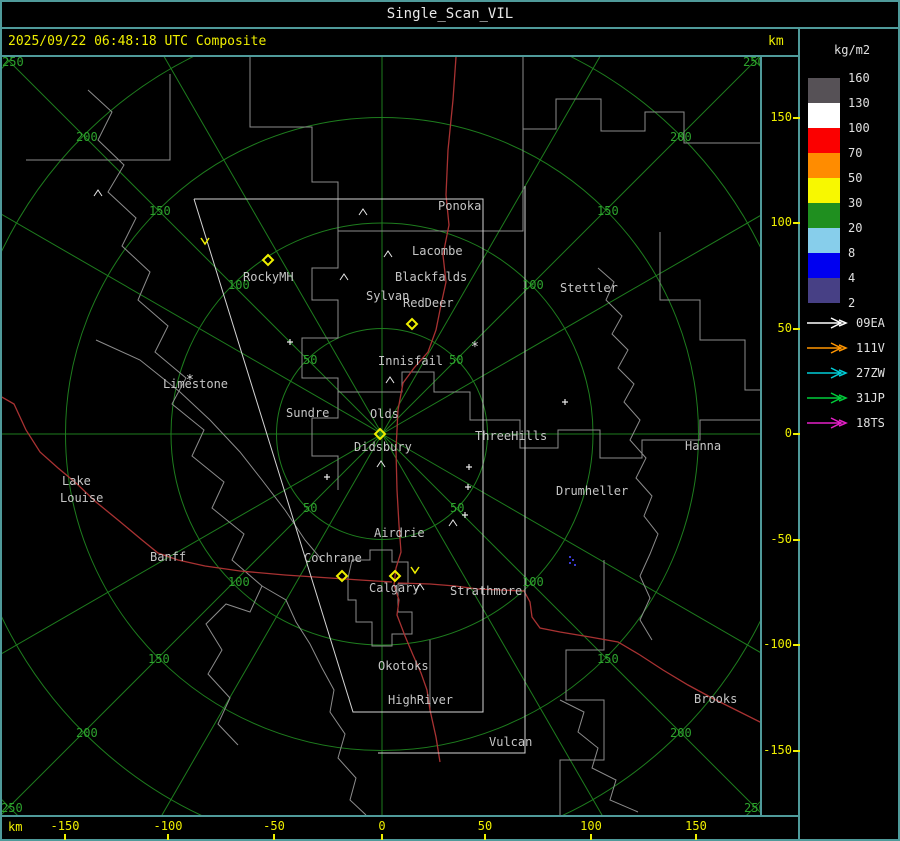 The image size is (900, 841). What do you see at coordinates (399, 829) in the screenshot?
I see `bottom-axis: km -150 -100 -50 0 50 100 150` at bounding box center [399, 829].